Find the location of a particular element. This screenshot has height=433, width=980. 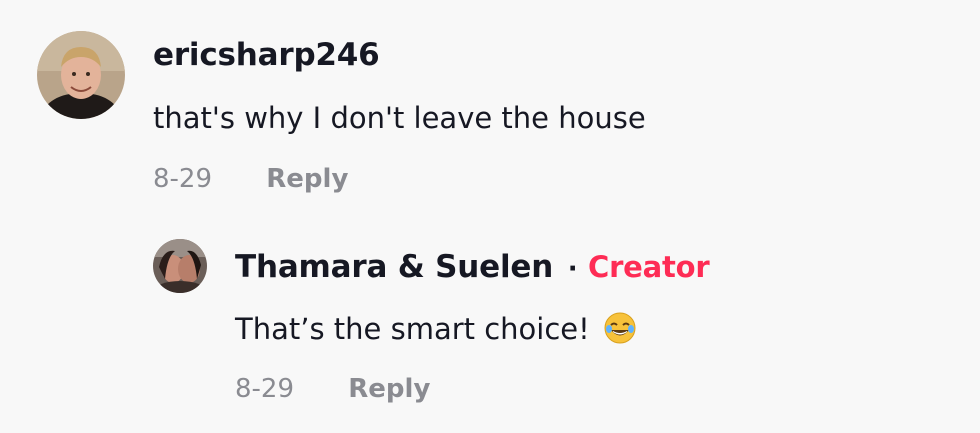

reply-text-line: That’s the smart choice! is located at coordinates (436, 328).